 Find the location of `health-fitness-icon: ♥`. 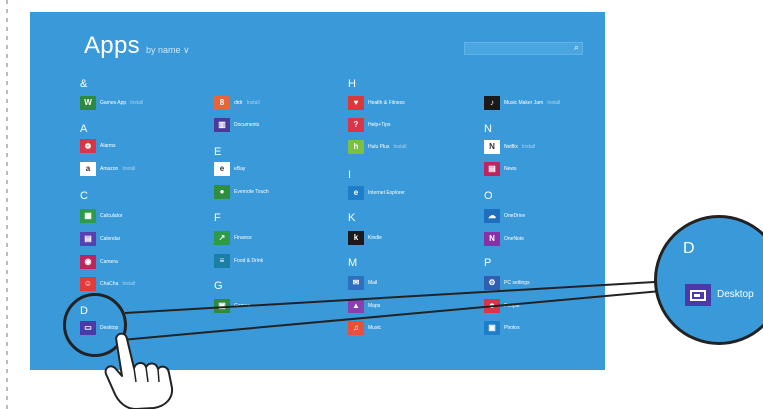

health-fitness-icon: ♥ is located at coordinates (356, 103).